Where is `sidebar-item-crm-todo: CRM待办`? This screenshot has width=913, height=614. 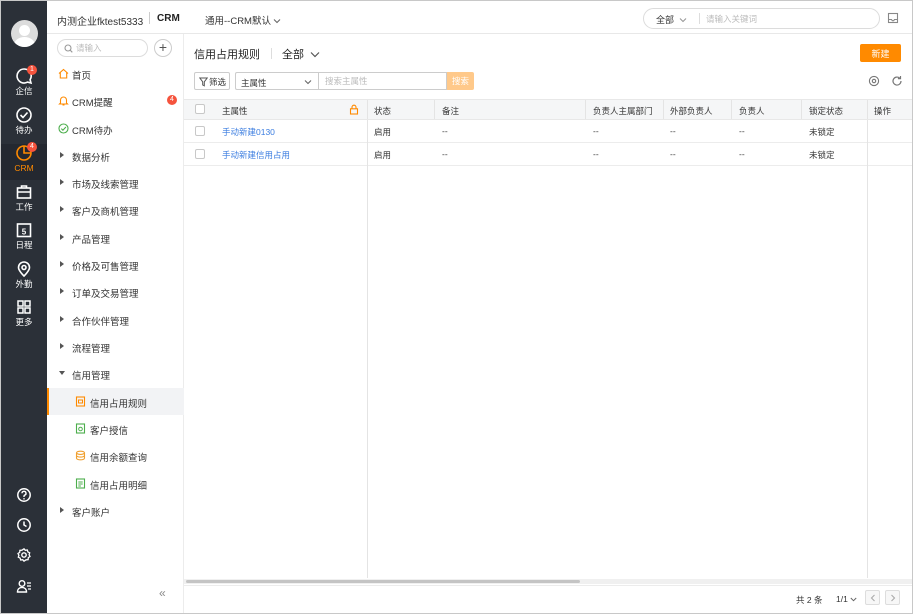
sidebar-item-crm-todo: CRM待办 is located at coordinates (115, 128).